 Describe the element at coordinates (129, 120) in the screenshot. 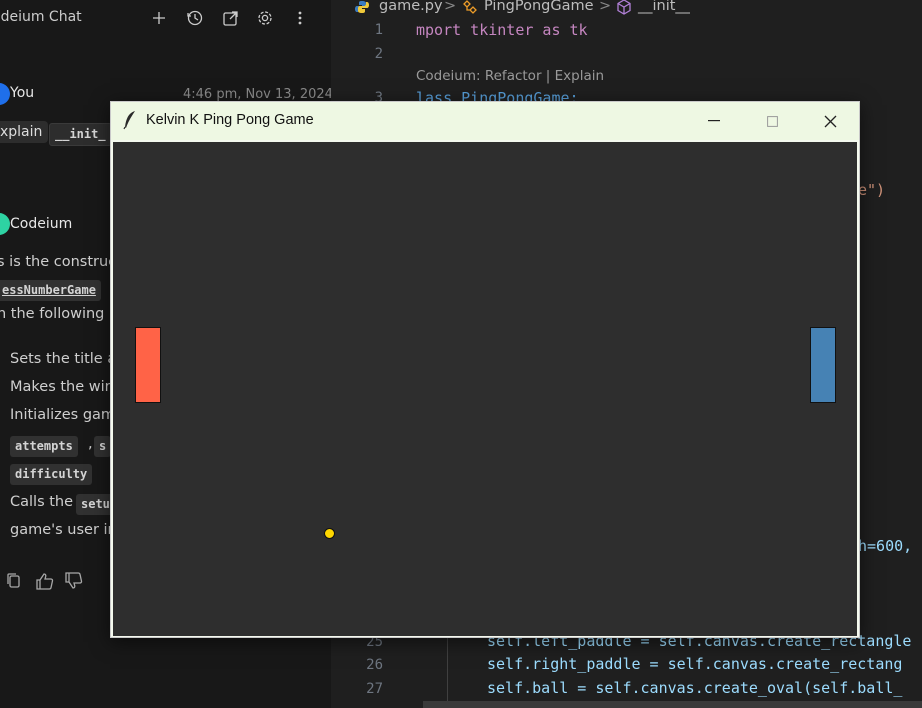

I see `tk-feather-icon` at that location.